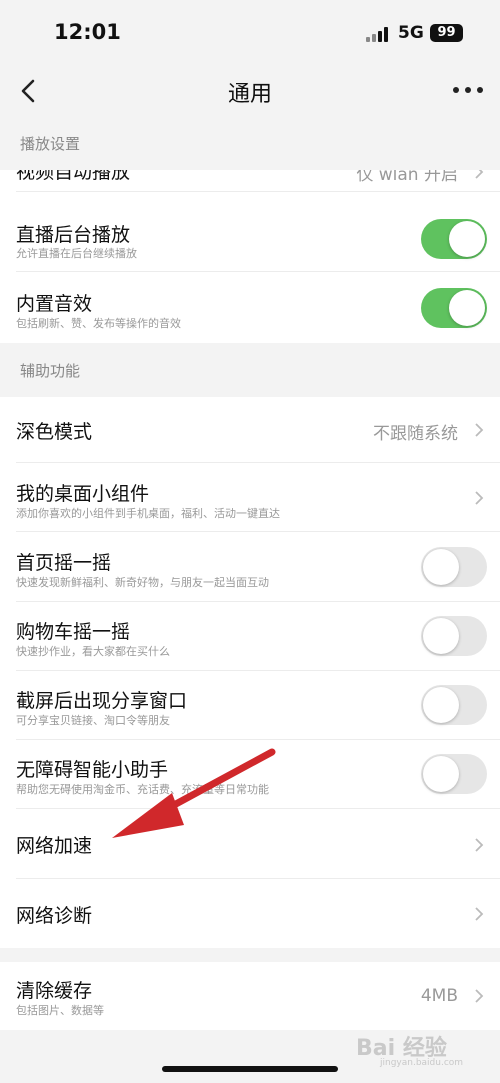  What do you see at coordinates (50, 144) in the screenshot?
I see `section-title: 播放设置` at bounding box center [50, 144].